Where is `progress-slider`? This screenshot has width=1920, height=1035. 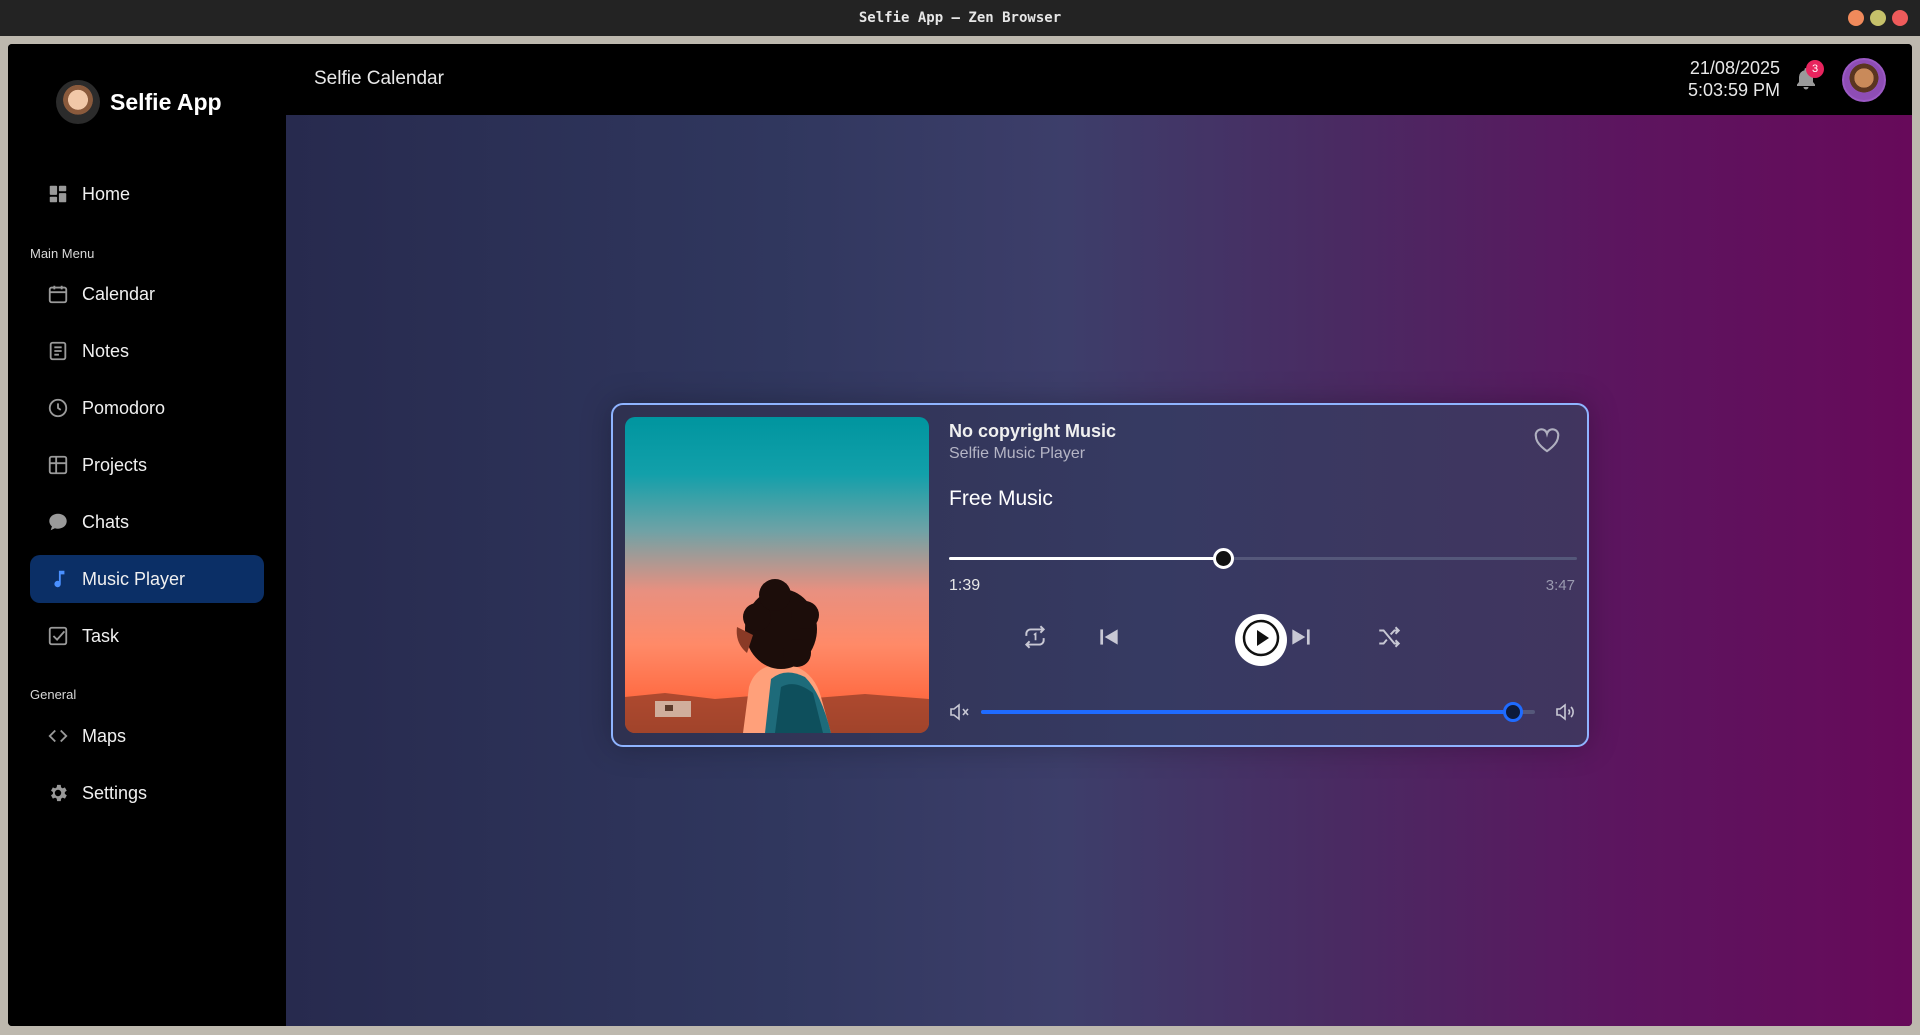 progress-slider is located at coordinates (1263, 558).